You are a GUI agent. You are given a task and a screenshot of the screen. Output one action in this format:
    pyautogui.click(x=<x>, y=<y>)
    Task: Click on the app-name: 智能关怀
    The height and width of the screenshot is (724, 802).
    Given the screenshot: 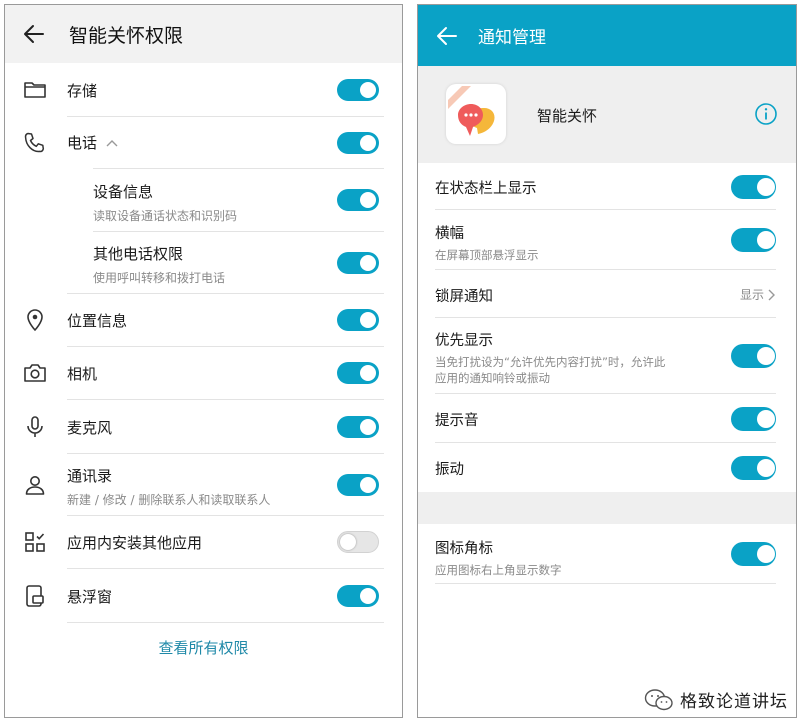 What is the action you would take?
    pyautogui.click(x=567, y=116)
    